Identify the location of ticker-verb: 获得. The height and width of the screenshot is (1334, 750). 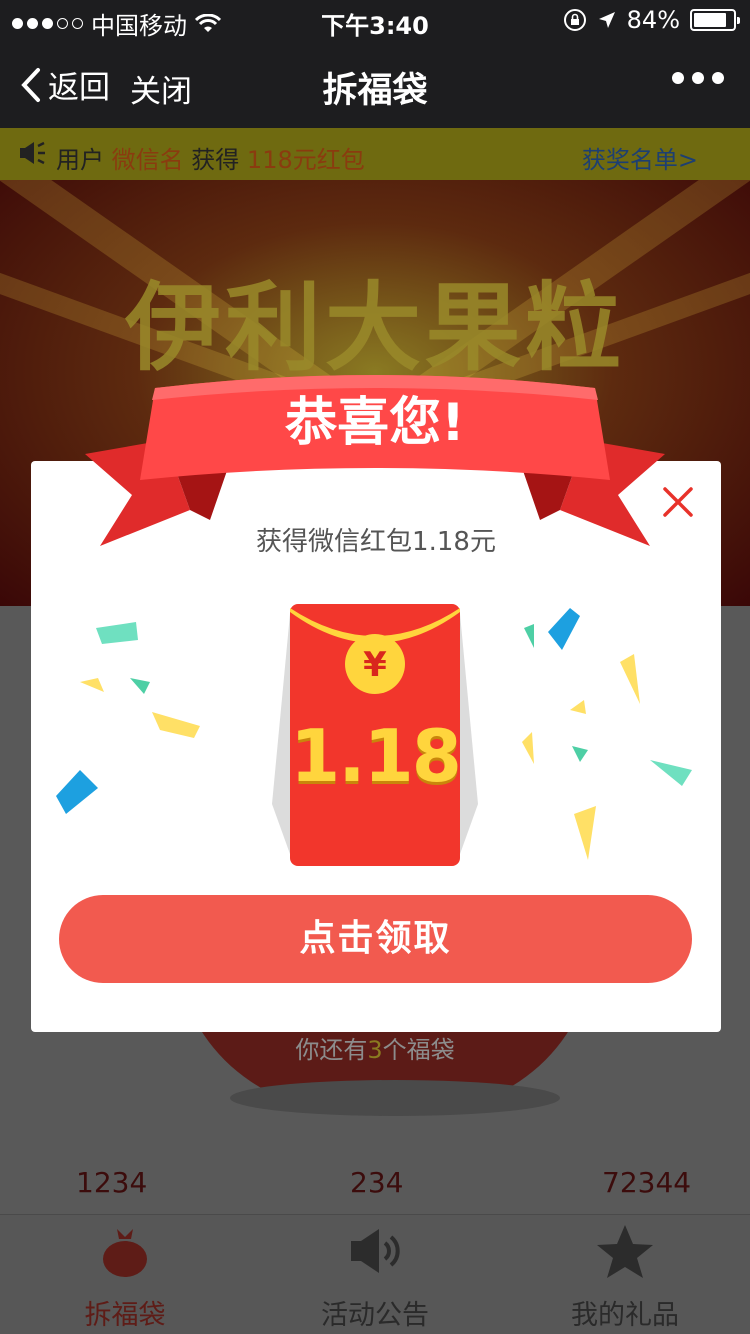
(215, 160).